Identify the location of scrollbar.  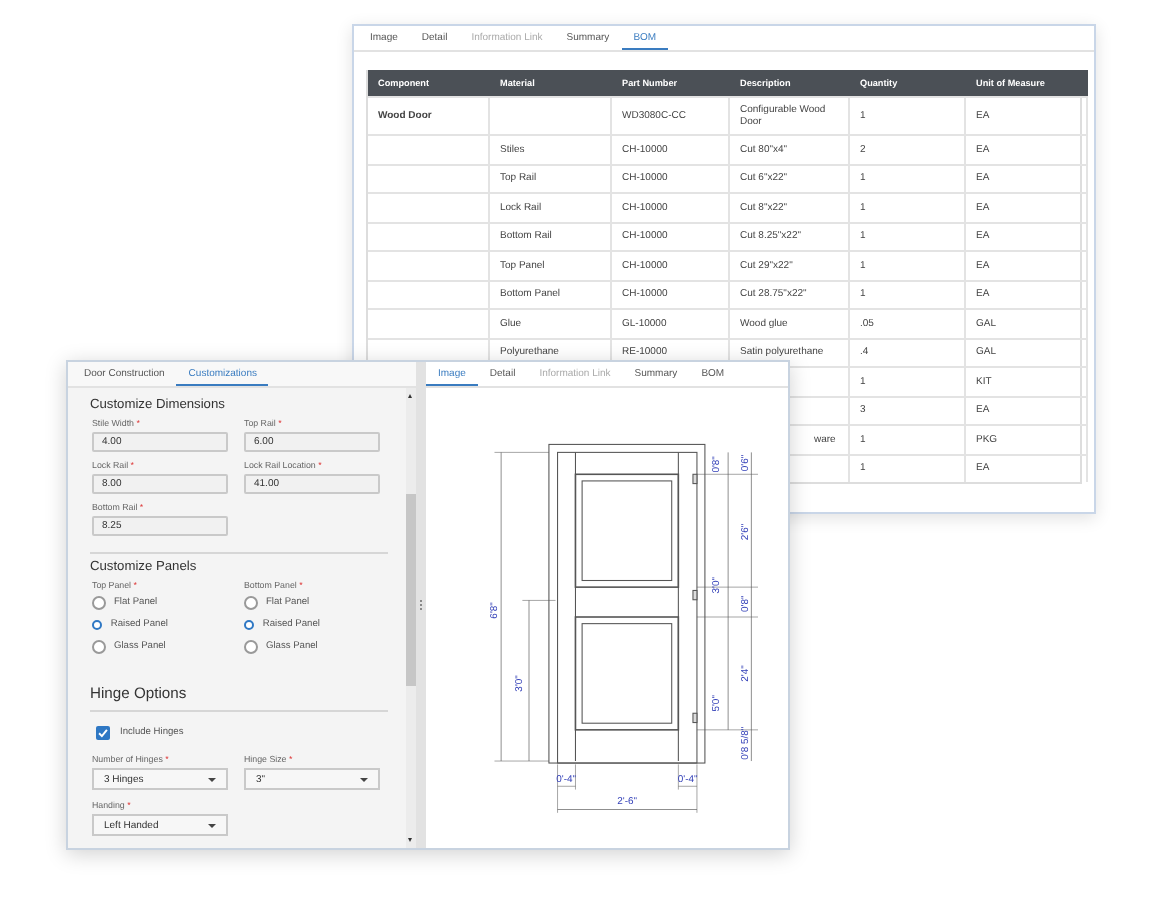
(411, 618).